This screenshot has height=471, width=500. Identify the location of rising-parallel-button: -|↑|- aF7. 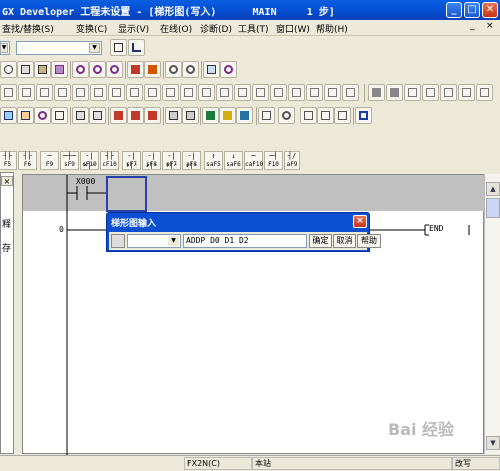
(171, 160).